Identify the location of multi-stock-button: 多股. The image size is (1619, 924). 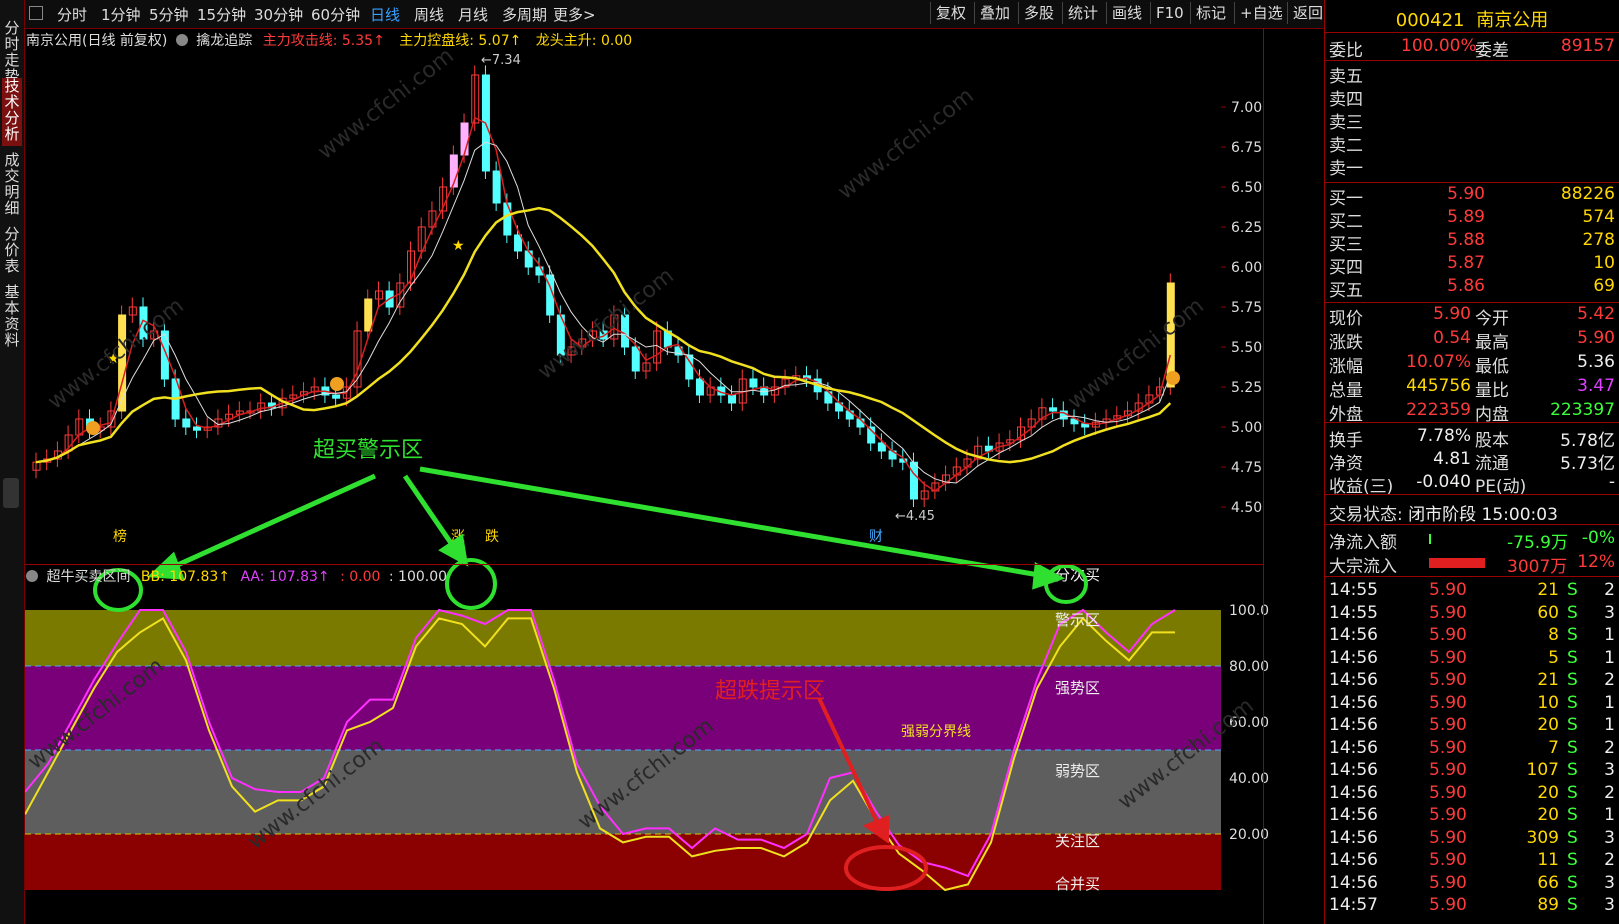
(1038, 13).